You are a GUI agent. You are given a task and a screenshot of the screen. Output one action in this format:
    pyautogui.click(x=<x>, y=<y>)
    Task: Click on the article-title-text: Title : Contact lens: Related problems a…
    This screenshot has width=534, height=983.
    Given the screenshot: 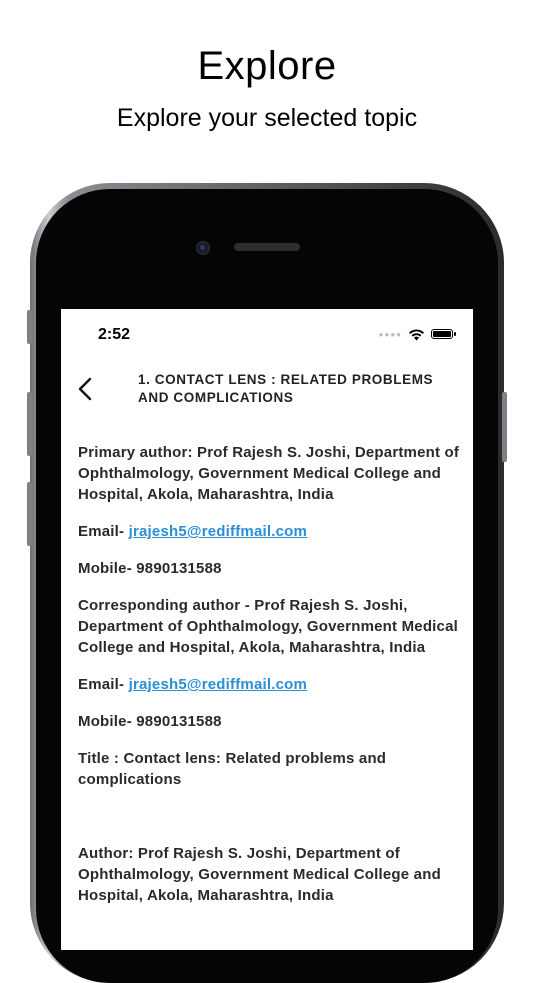 What is the action you would take?
    pyautogui.click(x=232, y=769)
    